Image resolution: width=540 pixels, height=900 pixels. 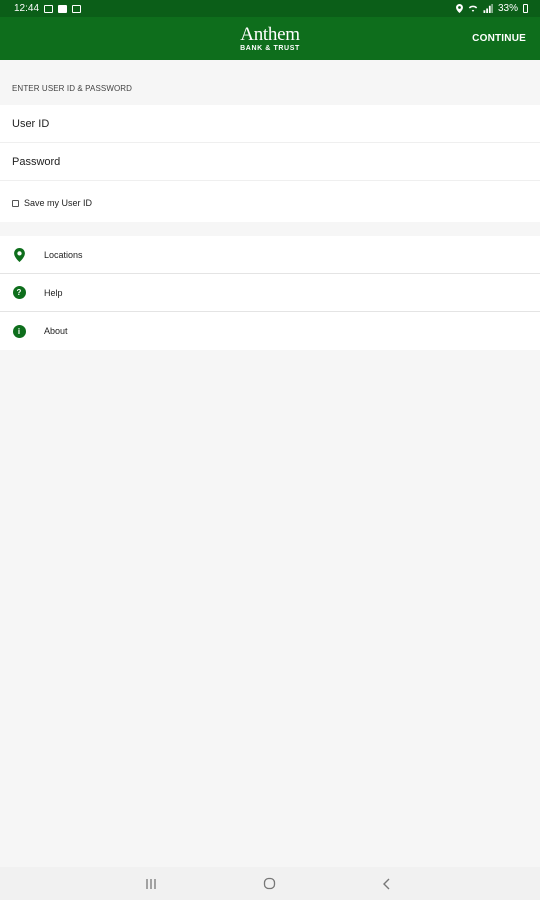 What do you see at coordinates (507, 8) in the screenshot?
I see `battery-percent: 33%` at bounding box center [507, 8].